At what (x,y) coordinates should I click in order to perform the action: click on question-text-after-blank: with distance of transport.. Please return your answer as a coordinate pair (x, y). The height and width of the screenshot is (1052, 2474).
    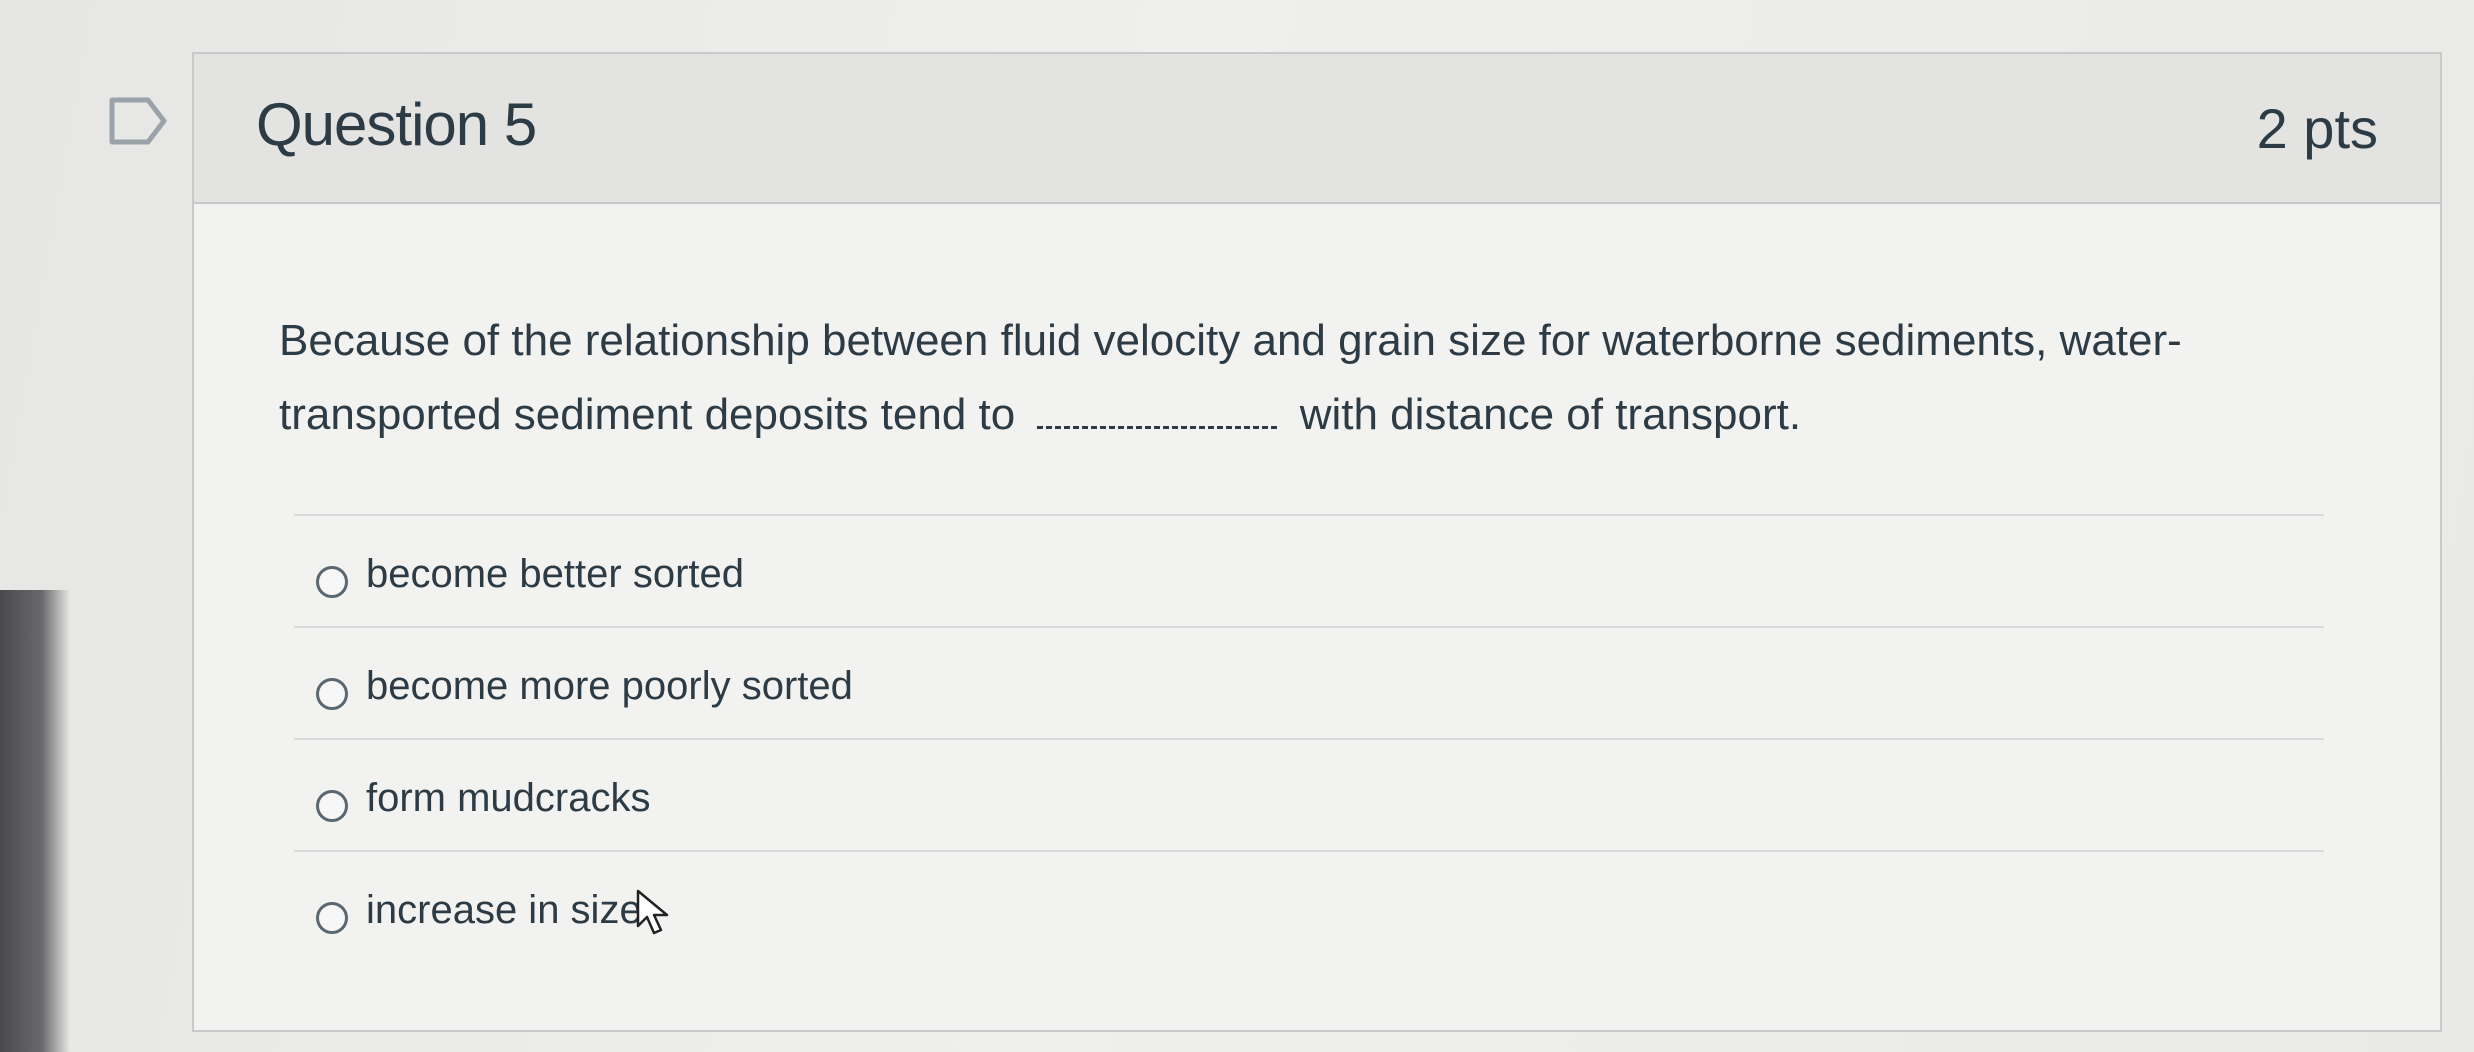
    Looking at the image, I should click on (1550, 414).